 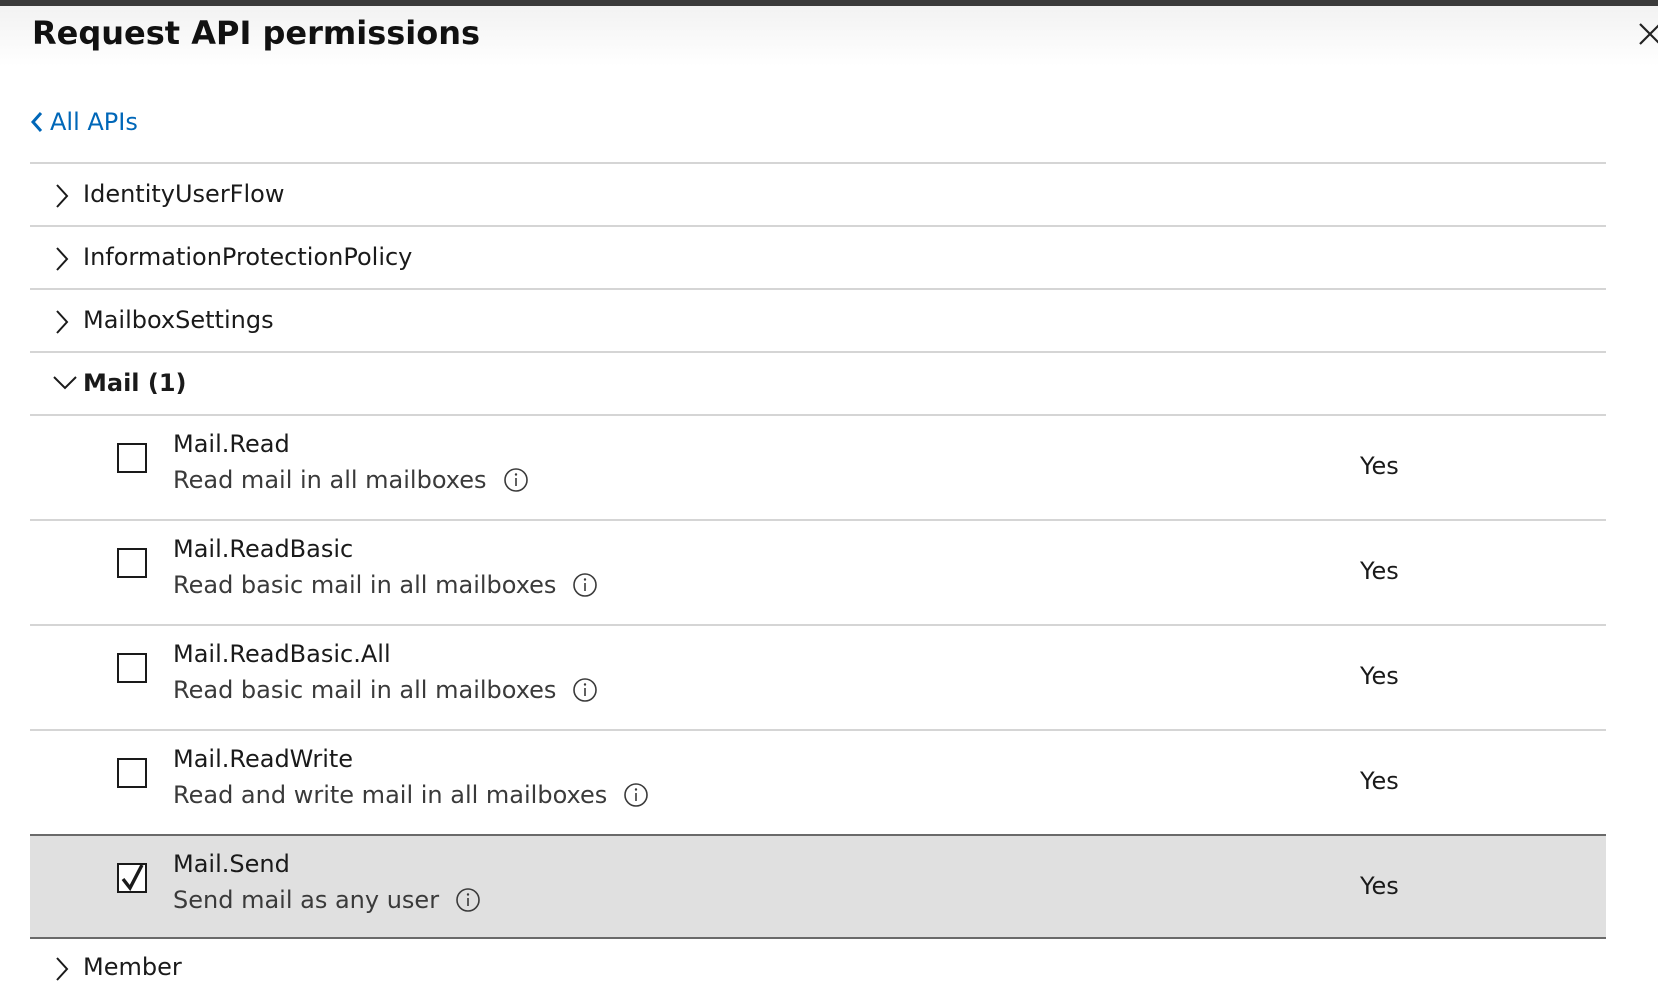 I want to click on all-apis-label: All APIs, so click(x=94, y=122).